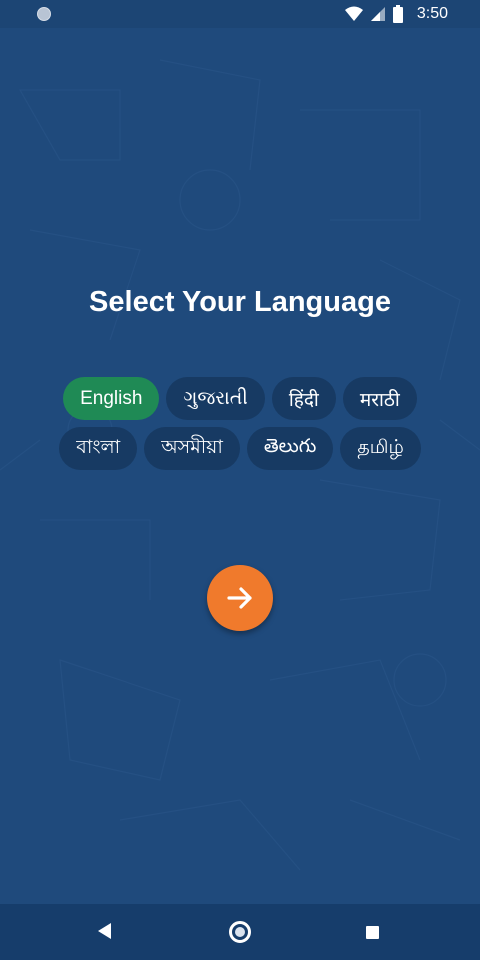 This screenshot has width=480, height=960. I want to click on language-chip-hindi: हिंदी, so click(303, 398).